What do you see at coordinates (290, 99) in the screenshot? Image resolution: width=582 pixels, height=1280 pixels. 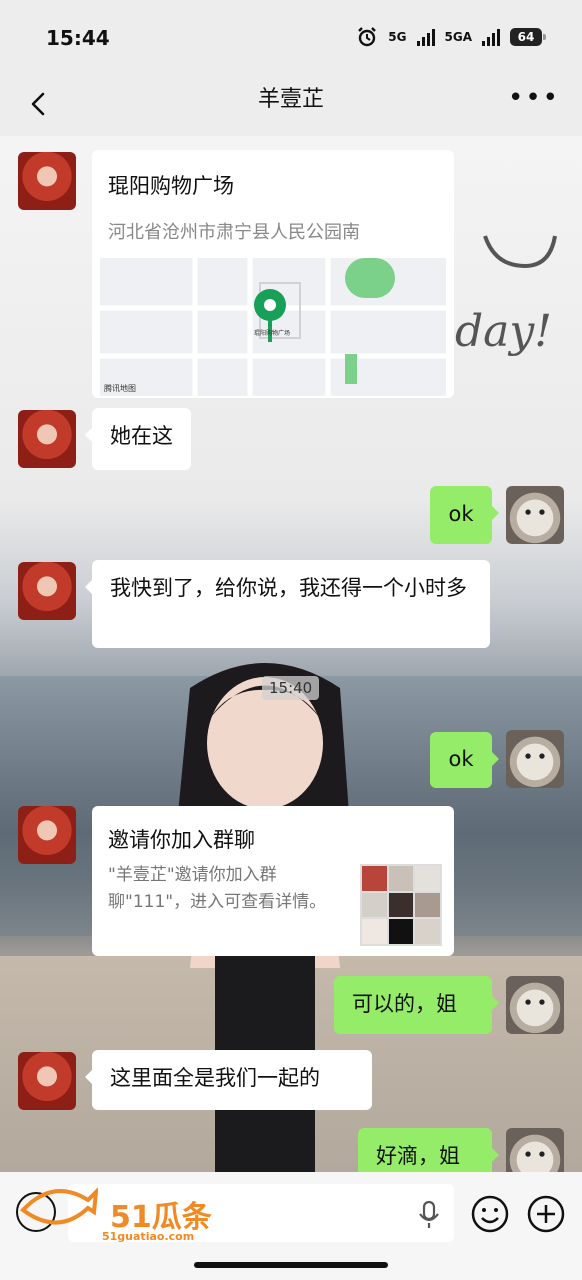 I see `chat-title: 羊壹芷` at bounding box center [290, 99].